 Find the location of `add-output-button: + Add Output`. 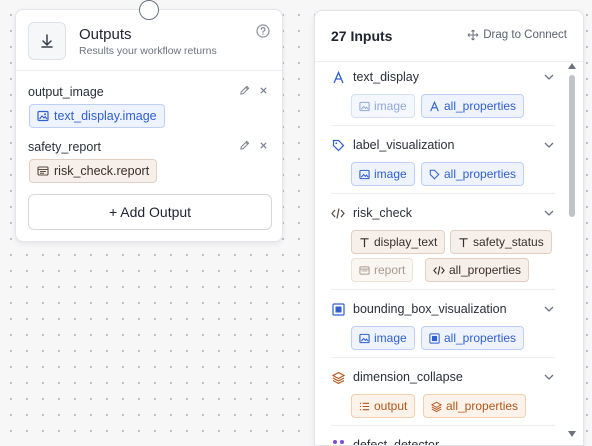

add-output-button: + Add Output is located at coordinates (150, 212).